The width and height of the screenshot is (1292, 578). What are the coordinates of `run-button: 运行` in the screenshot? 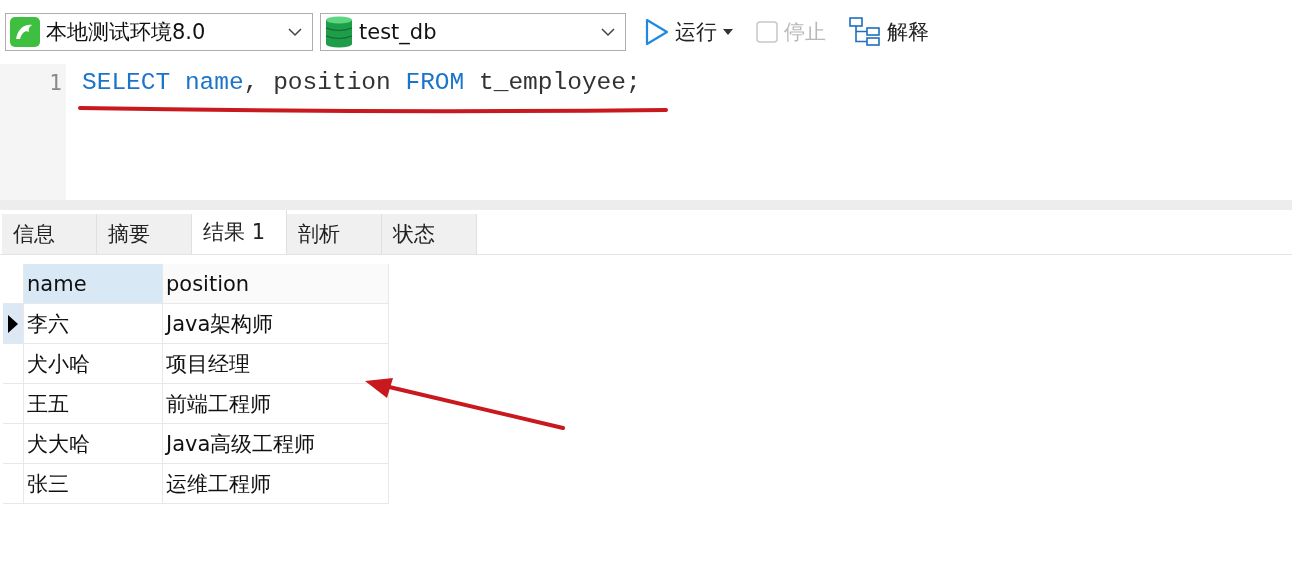 It's located at (689, 32).